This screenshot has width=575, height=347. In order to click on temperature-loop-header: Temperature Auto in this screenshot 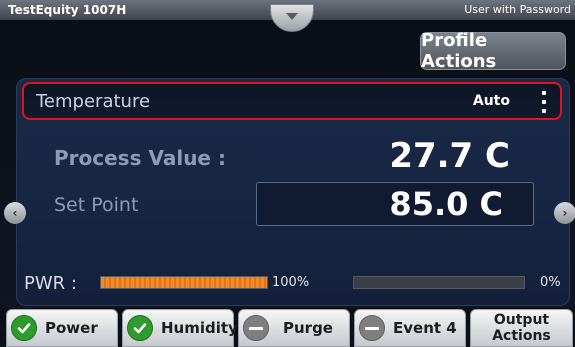, I will do `click(292, 101)`.